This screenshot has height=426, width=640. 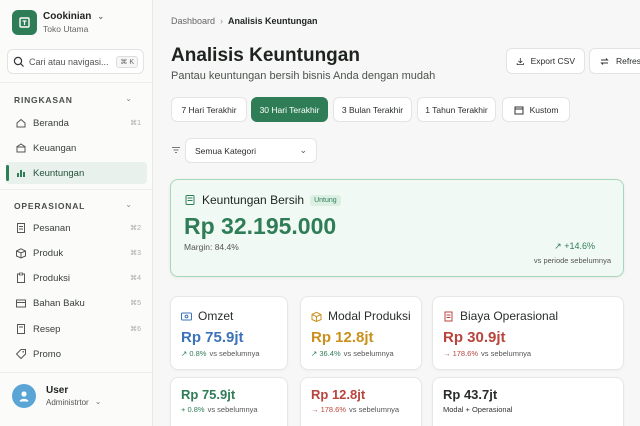 I want to click on net-profit-trend: ↗ +14.6%, so click(x=574, y=246).